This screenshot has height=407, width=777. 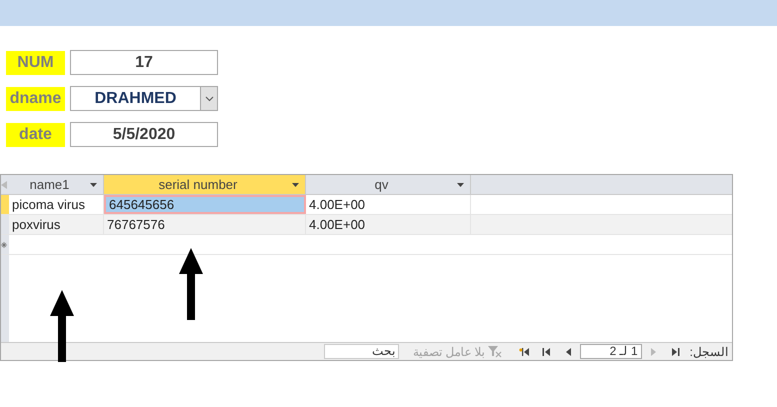 What do you see at coordinates (205, 224) in the screenshot?
I see `table-cell: 76767576` at bounding box center [205, 224].